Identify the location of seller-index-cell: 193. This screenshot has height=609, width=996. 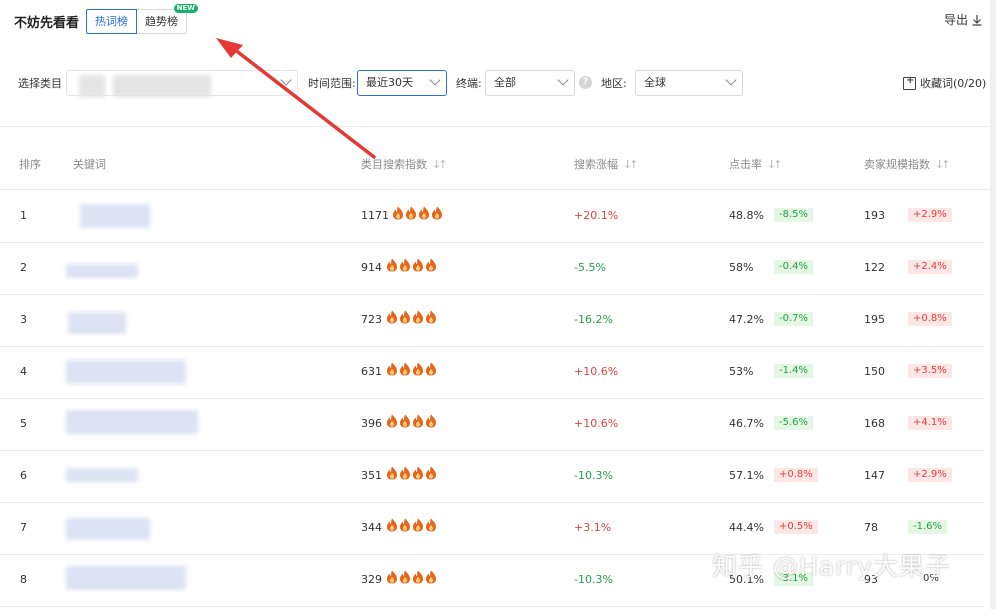
(874, 215).